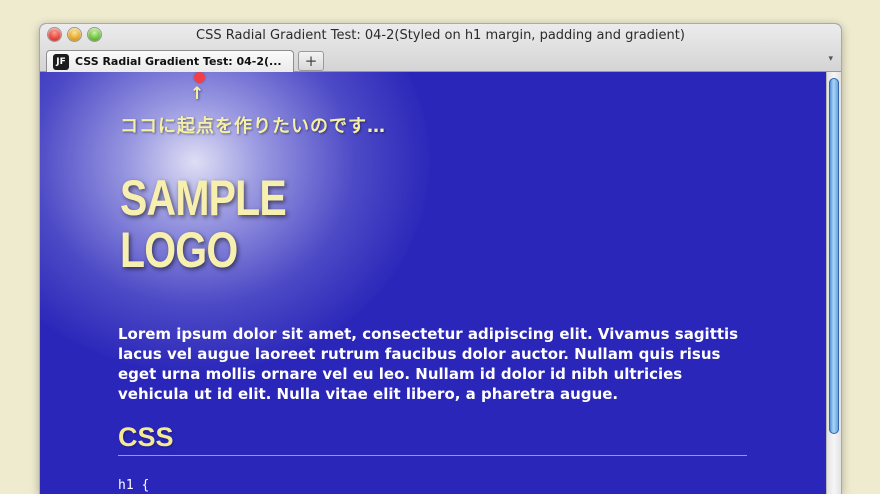 Image resolution: width=880 pixels, height=494 pixels. What do you see at coordinates (311, 61) in the screenshot?
I see `new-tab-button: +` at bounding box center [311, 61].